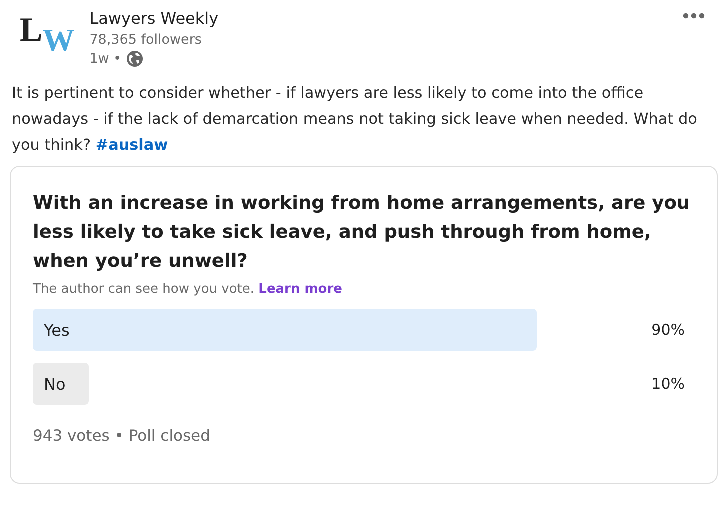 The image size is (728, 505). Describe the element at coordinates (61, 384) in the screenshot. I see `poll-option-bar: No` at that location.